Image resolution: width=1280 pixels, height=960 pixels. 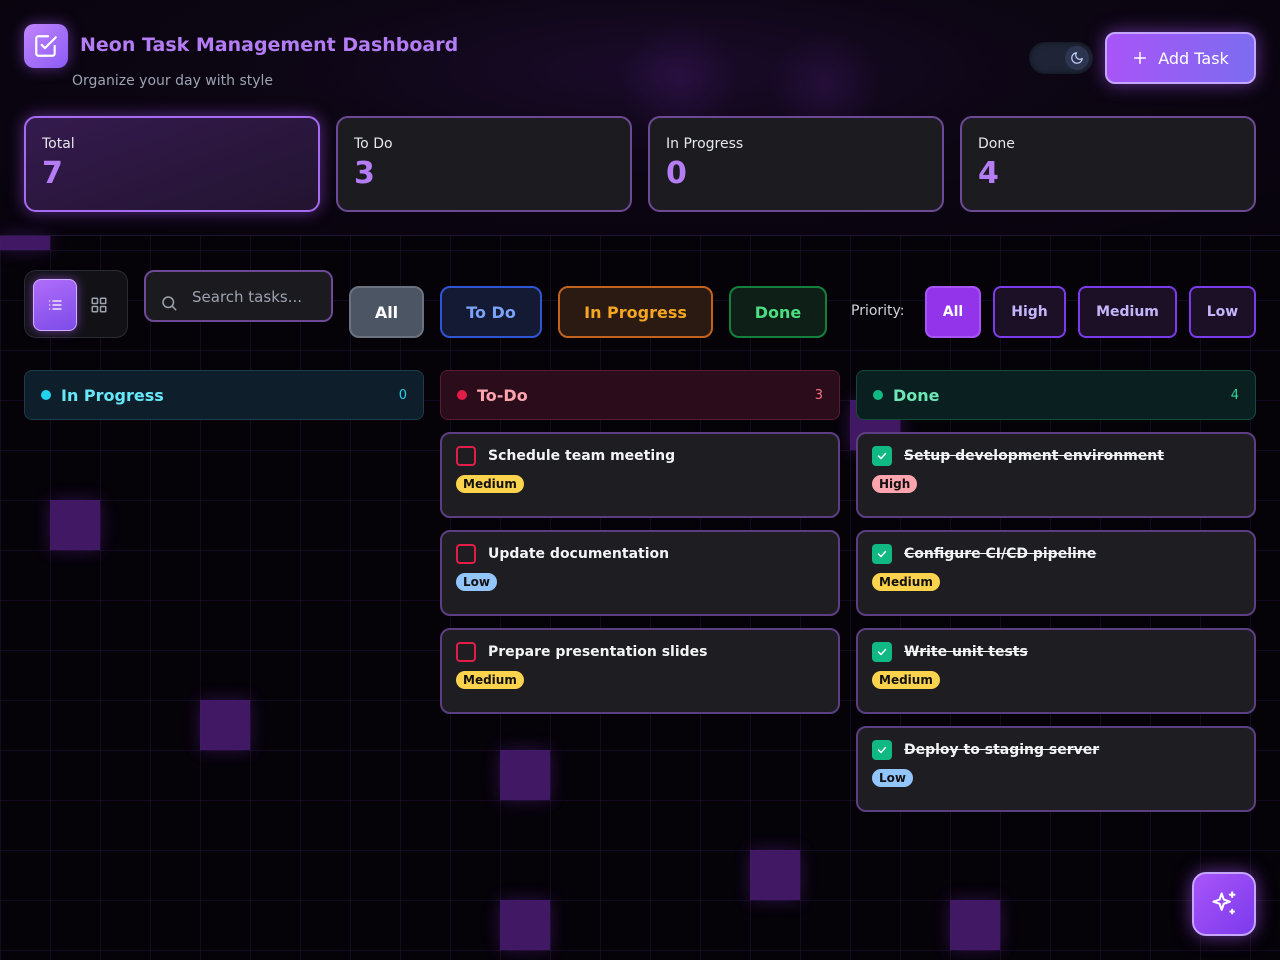 What do you see at coordinates (796, 164) in the screenshot?
I see `stat-card-in-progress: In Progress 0` at bounding box center [796, 164].